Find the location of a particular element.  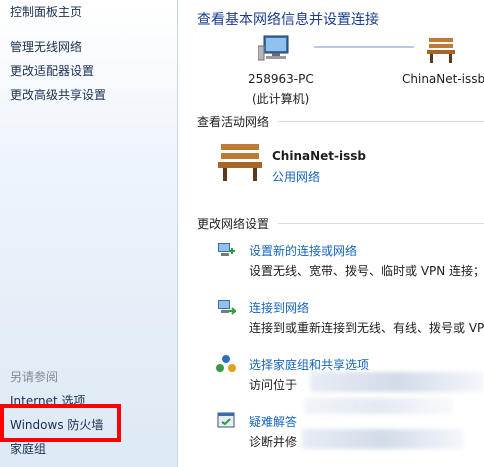

connect-network-icon is located at coordinates (227, 307).